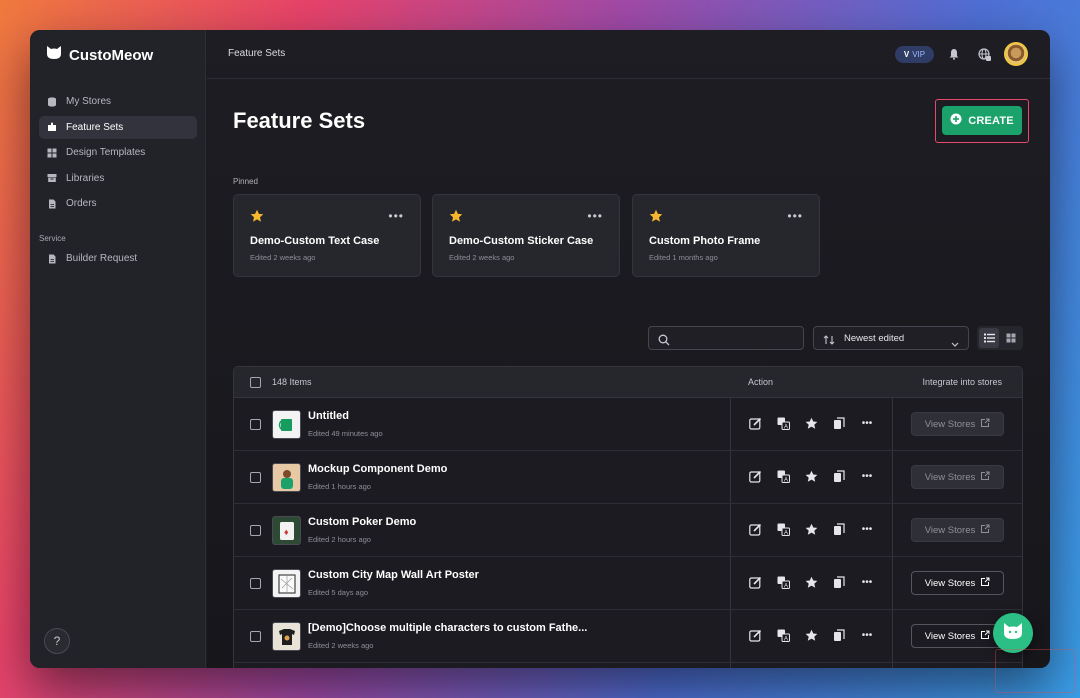 This screenshot has width=1080, height=698. What do you see at coordinates (89, 101) in the screenshot?
I see `sidebar-item-label: My Stores` at bounding box center [89, 101].